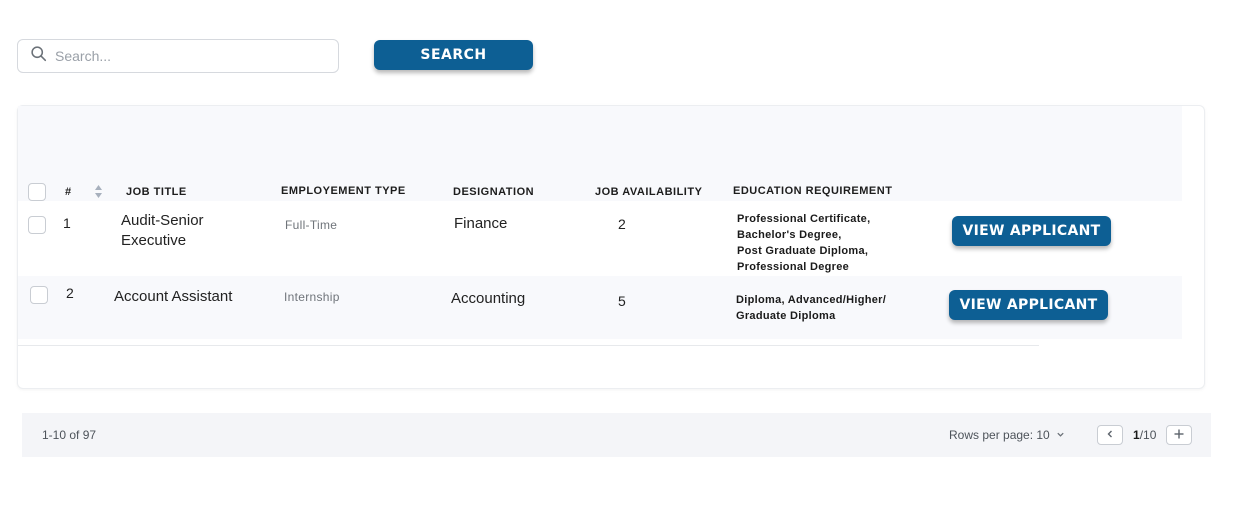 The height and width of the screenshot is (514, 1244). I want to click on next-page-button, so click(1179, 435).